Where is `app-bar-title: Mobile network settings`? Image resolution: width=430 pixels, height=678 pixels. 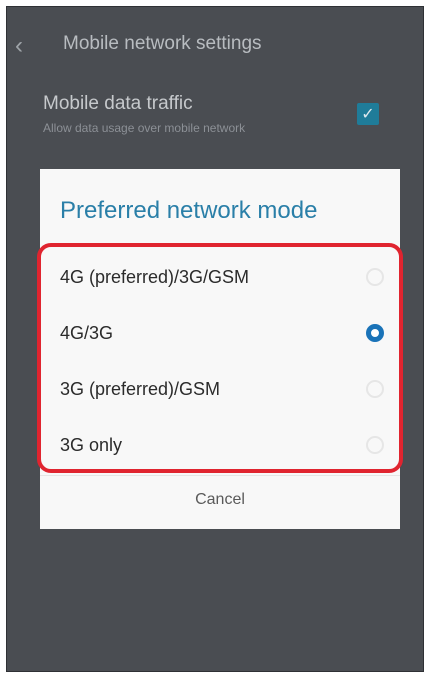
app-bar-title: Mobile network settings is located at coordinates (162, 43).